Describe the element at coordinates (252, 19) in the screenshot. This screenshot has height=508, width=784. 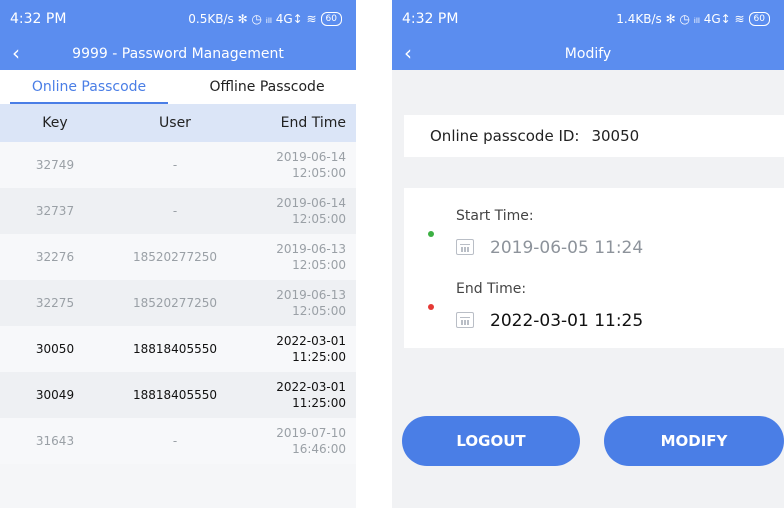
I see `left-network-indicators: 0.5KB/s ✻ ◷ ᵢₗₗ 4G↕ ≋` at that location.